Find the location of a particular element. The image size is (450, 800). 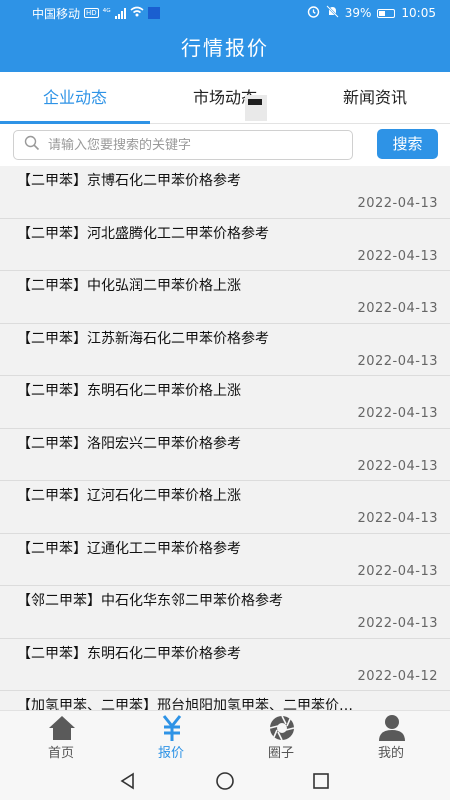

news-list-item: 【二甲苯】京博石化二甲苯价格参考 2022-04-13 is located at coordinates (225, 192).